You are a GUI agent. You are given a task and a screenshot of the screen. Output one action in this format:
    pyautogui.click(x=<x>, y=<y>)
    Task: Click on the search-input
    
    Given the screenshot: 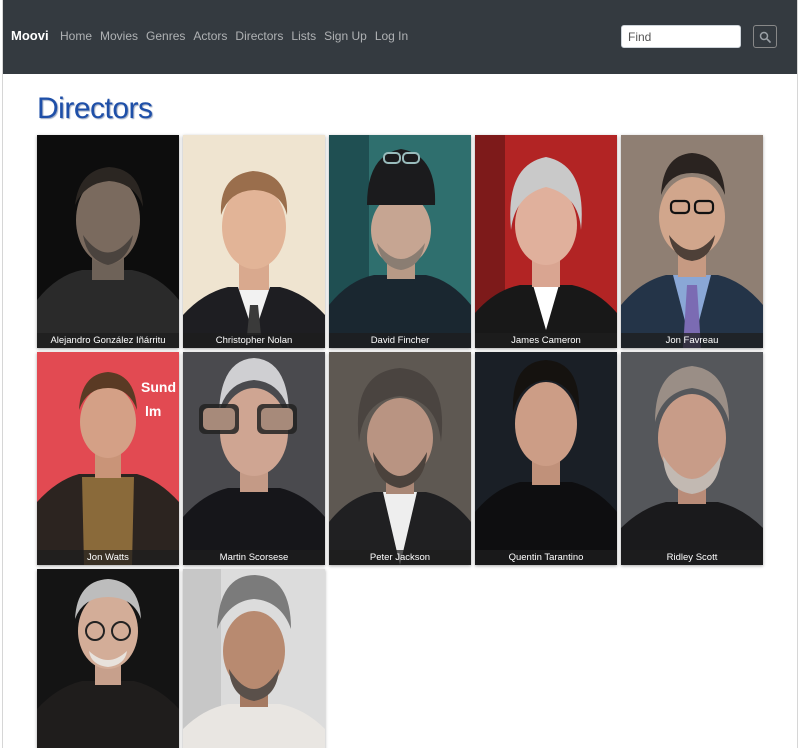 What is the action you would take?
    pyautogui.click(x=681, y=36)
    